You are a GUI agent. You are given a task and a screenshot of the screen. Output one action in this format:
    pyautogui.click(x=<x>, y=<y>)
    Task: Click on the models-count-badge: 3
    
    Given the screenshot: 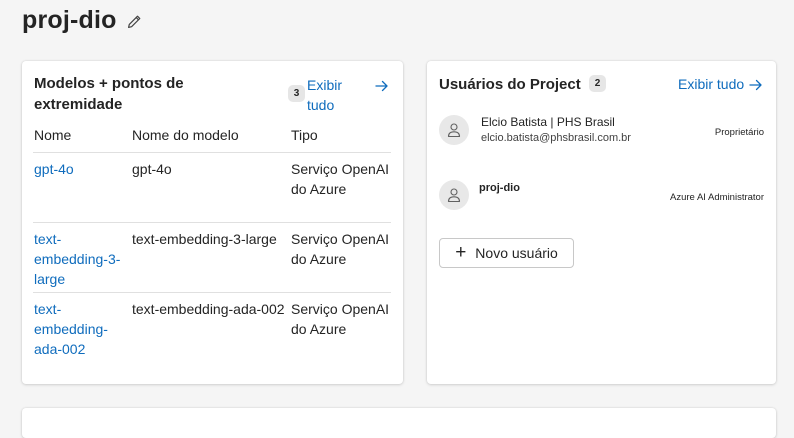 What is the action you would take?
    pyautogui.click(x=296, y=93)
    